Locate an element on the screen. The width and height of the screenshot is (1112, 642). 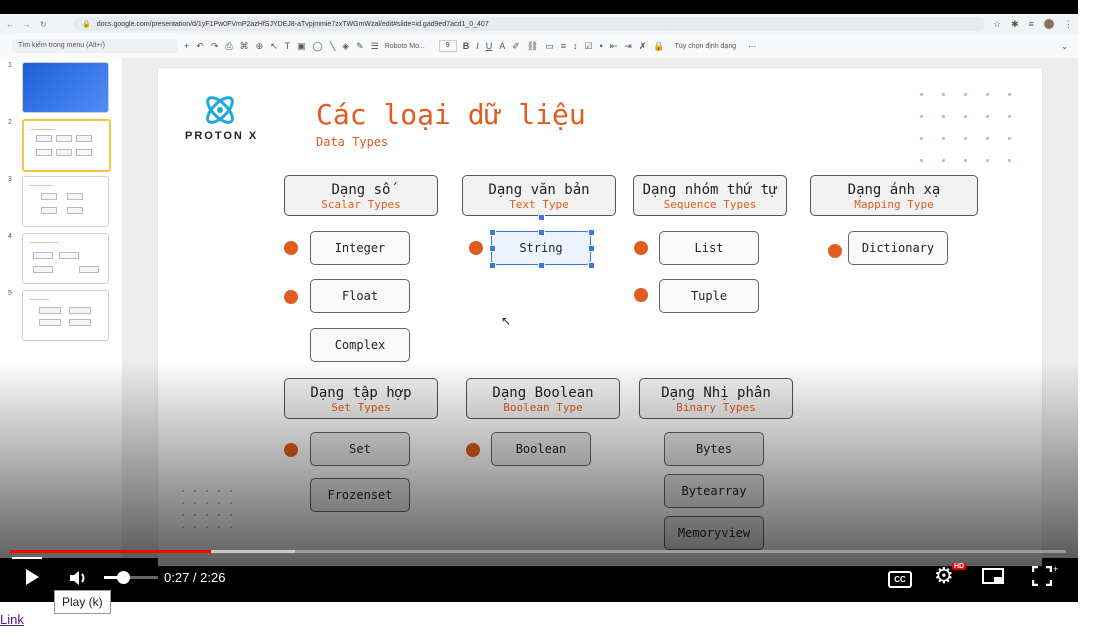
add-icon: + is located at coordinates (1055, 569).